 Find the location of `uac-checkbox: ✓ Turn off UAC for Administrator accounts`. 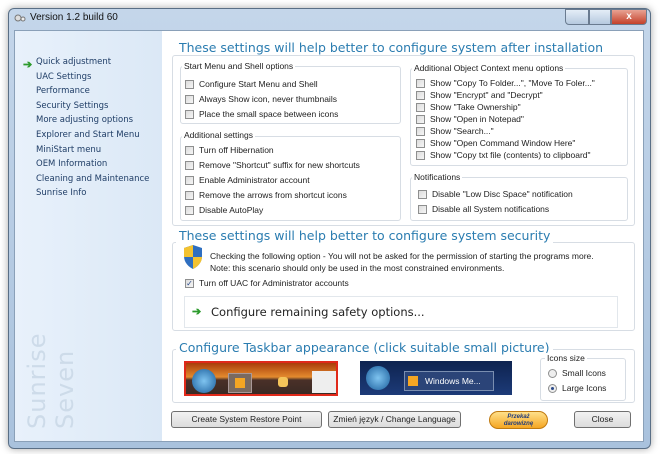

uac-checkbox: ✓ Turn off UAC for Administrator accounts is located at coordinates (267, 283).